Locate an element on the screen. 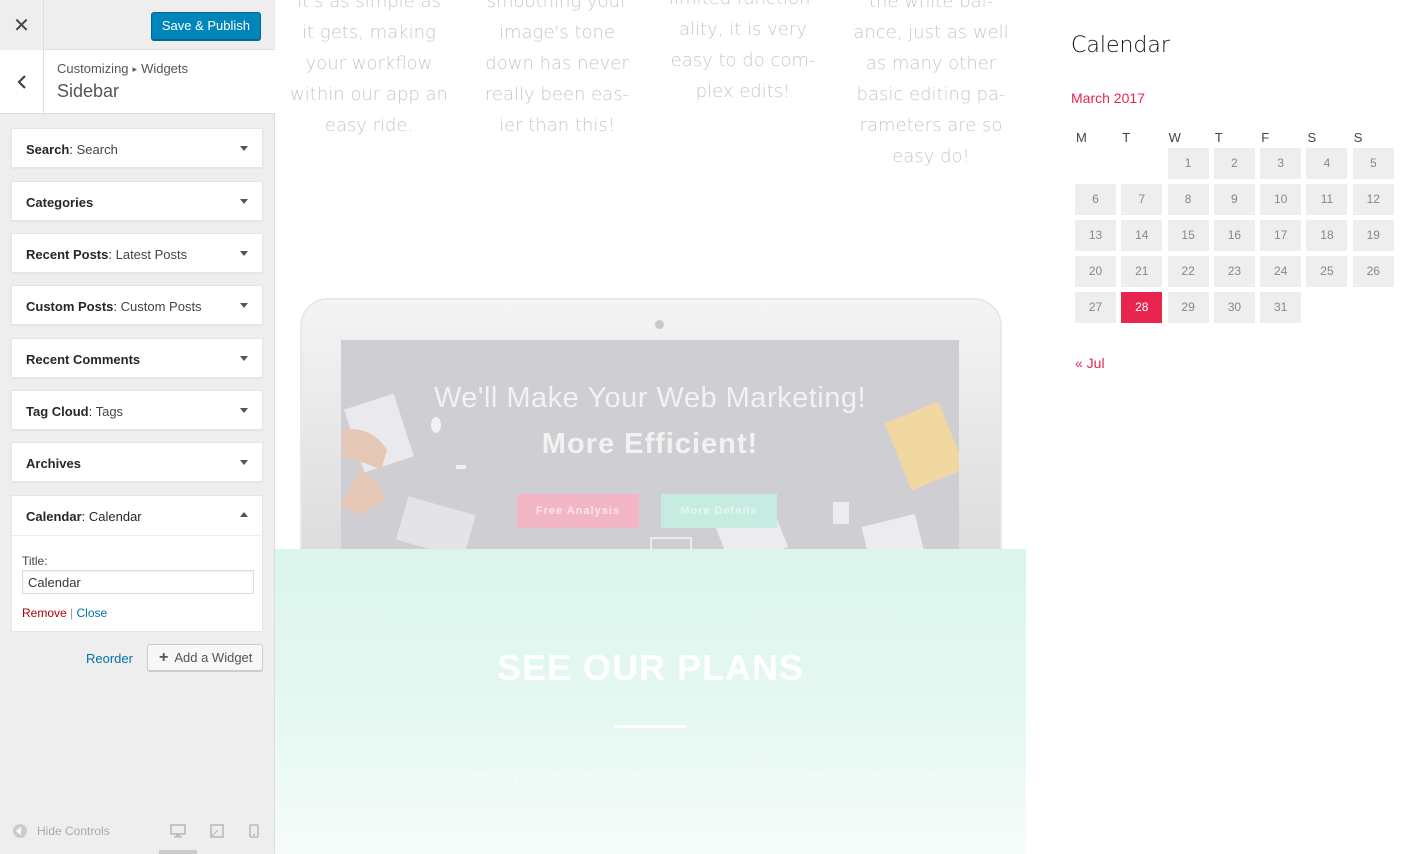 The image size is (1419, 854). calendar-week-row: 12345 is located at coordinates (1237, 166).